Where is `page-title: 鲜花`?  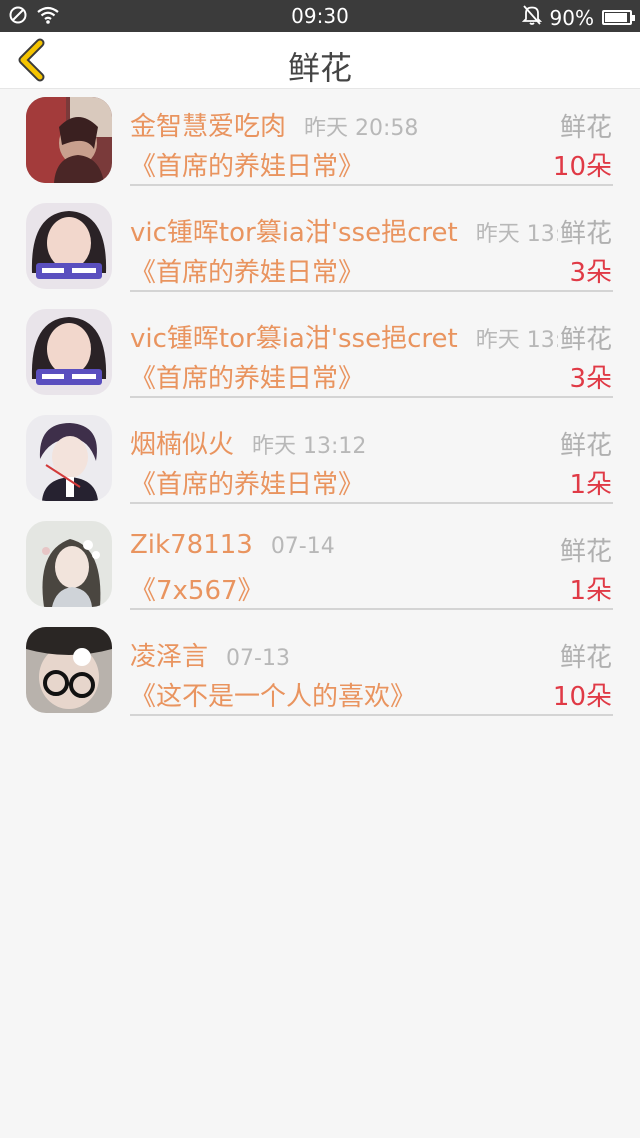 page-title: 鲜花 is located at coordinates (319, 68).